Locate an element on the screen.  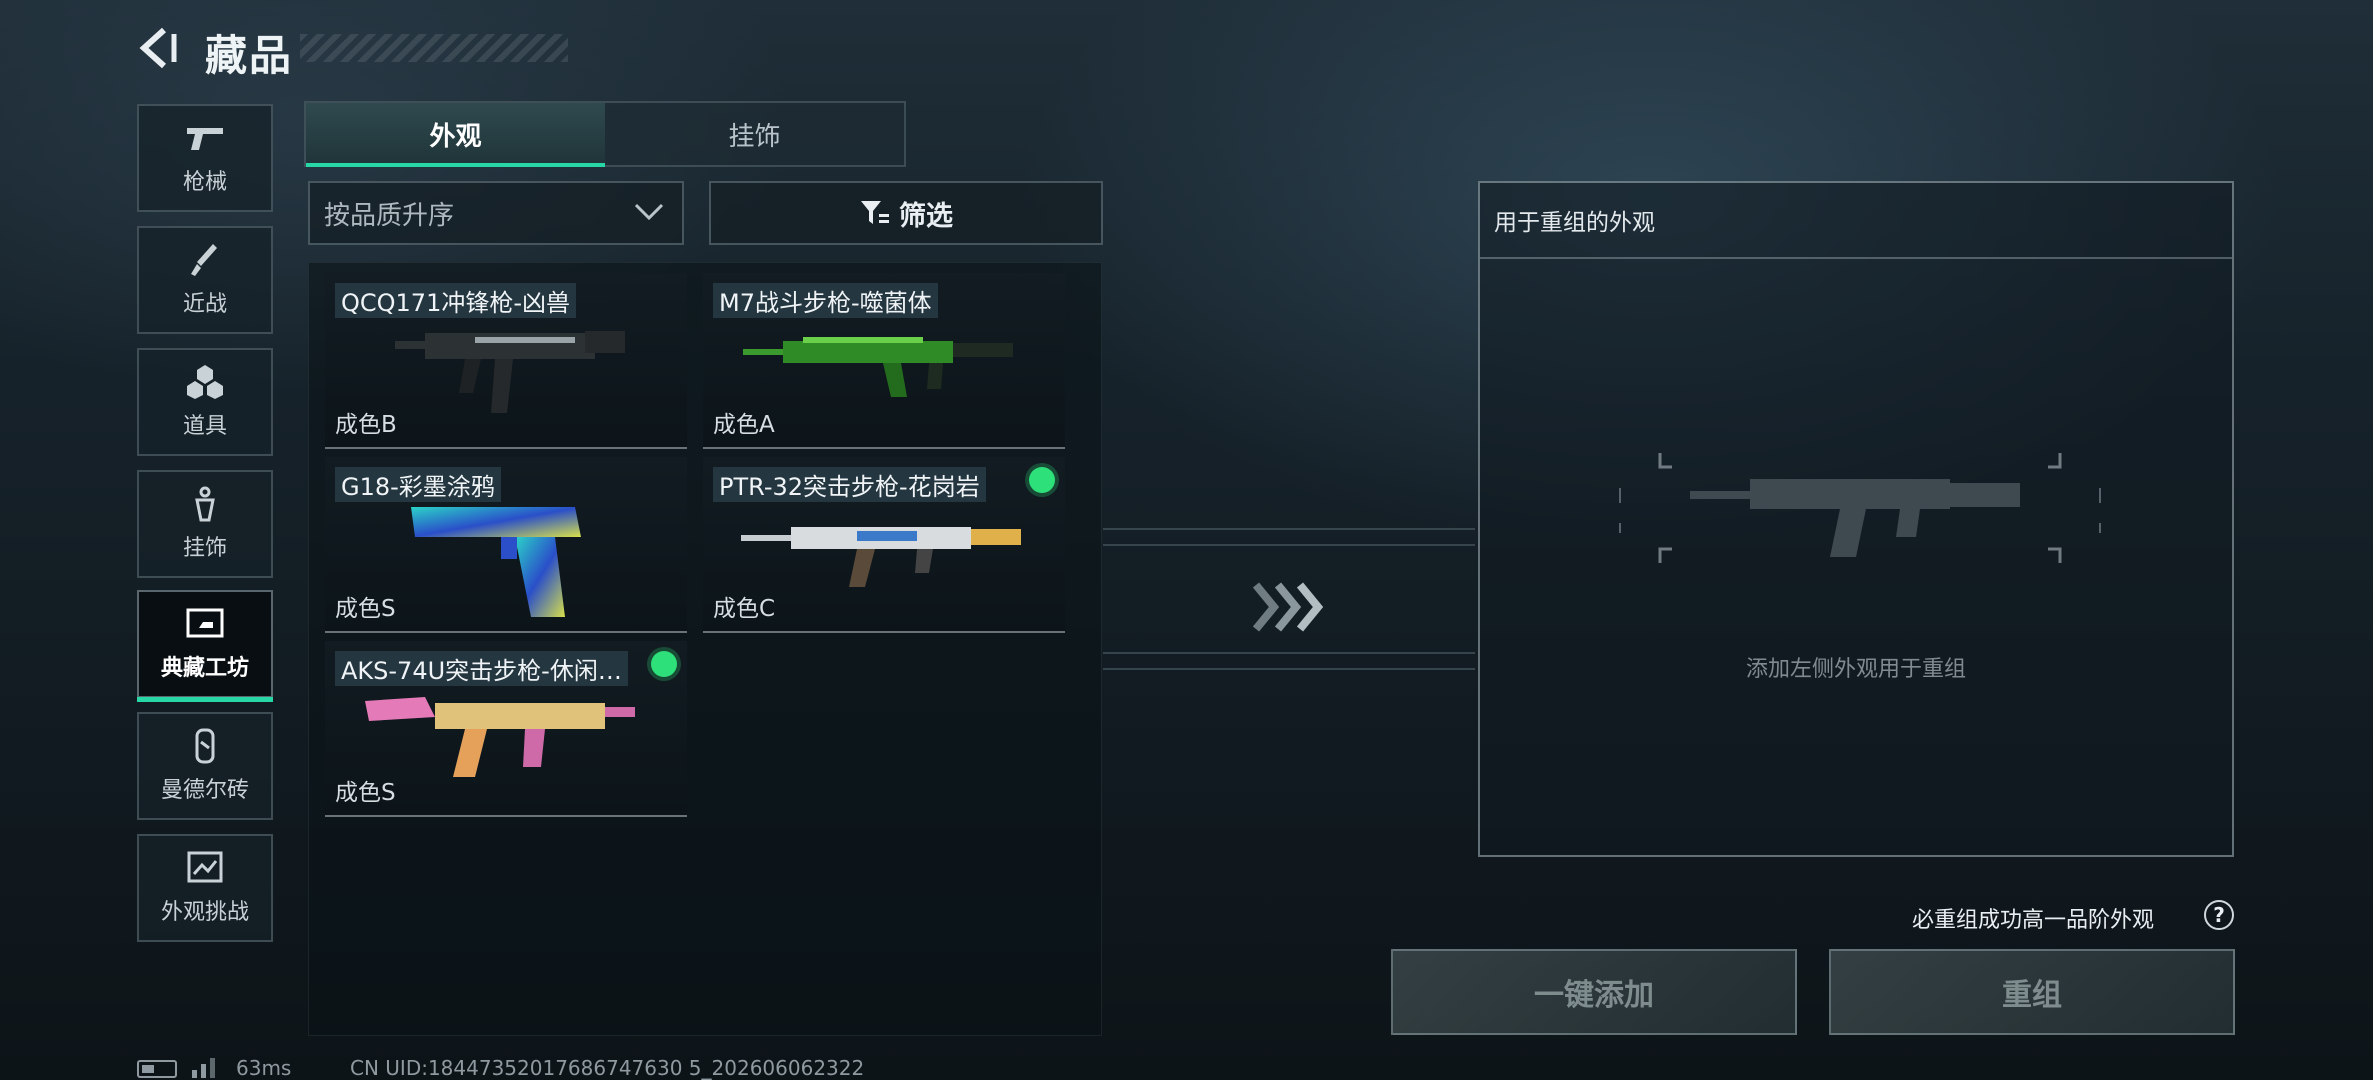
tab-charms: 挂饰 is located at coordinates (754, 134).